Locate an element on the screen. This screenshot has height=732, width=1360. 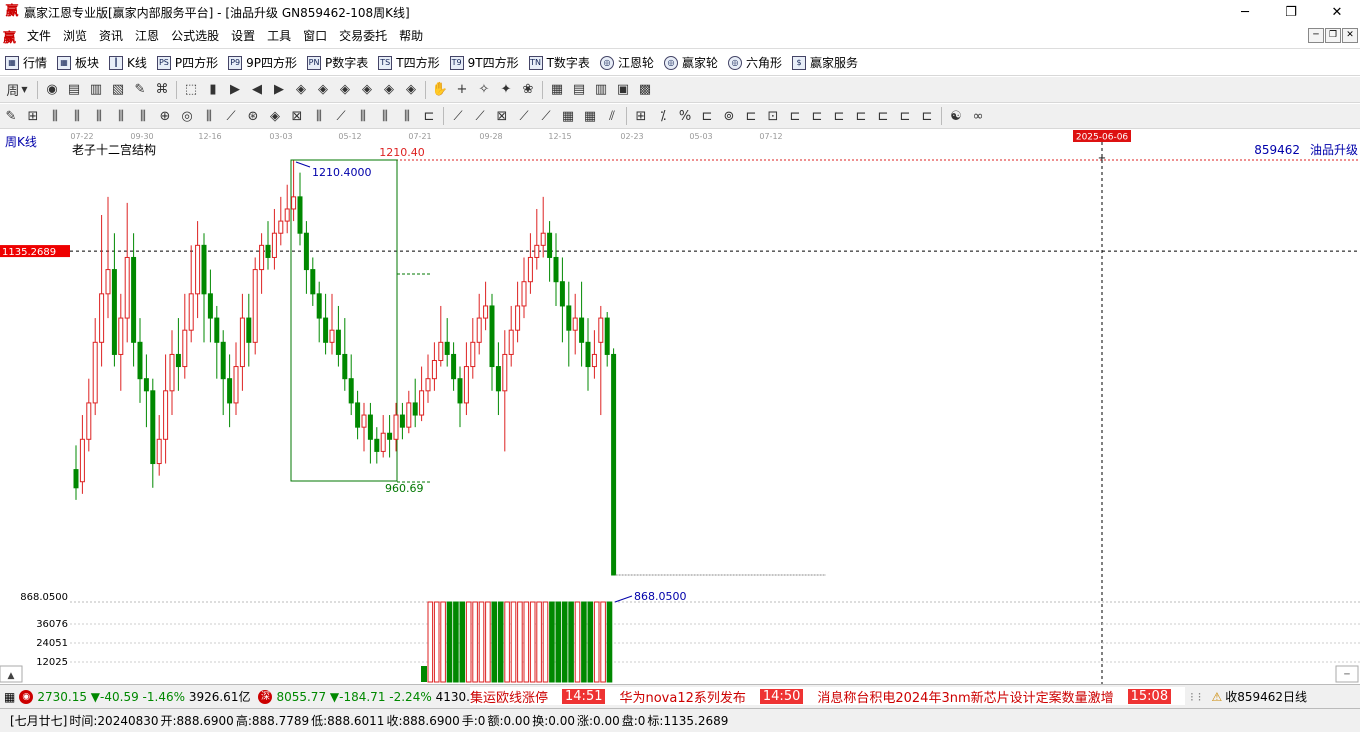
tool-icon: ✎ is located at coordinates (140, 90).